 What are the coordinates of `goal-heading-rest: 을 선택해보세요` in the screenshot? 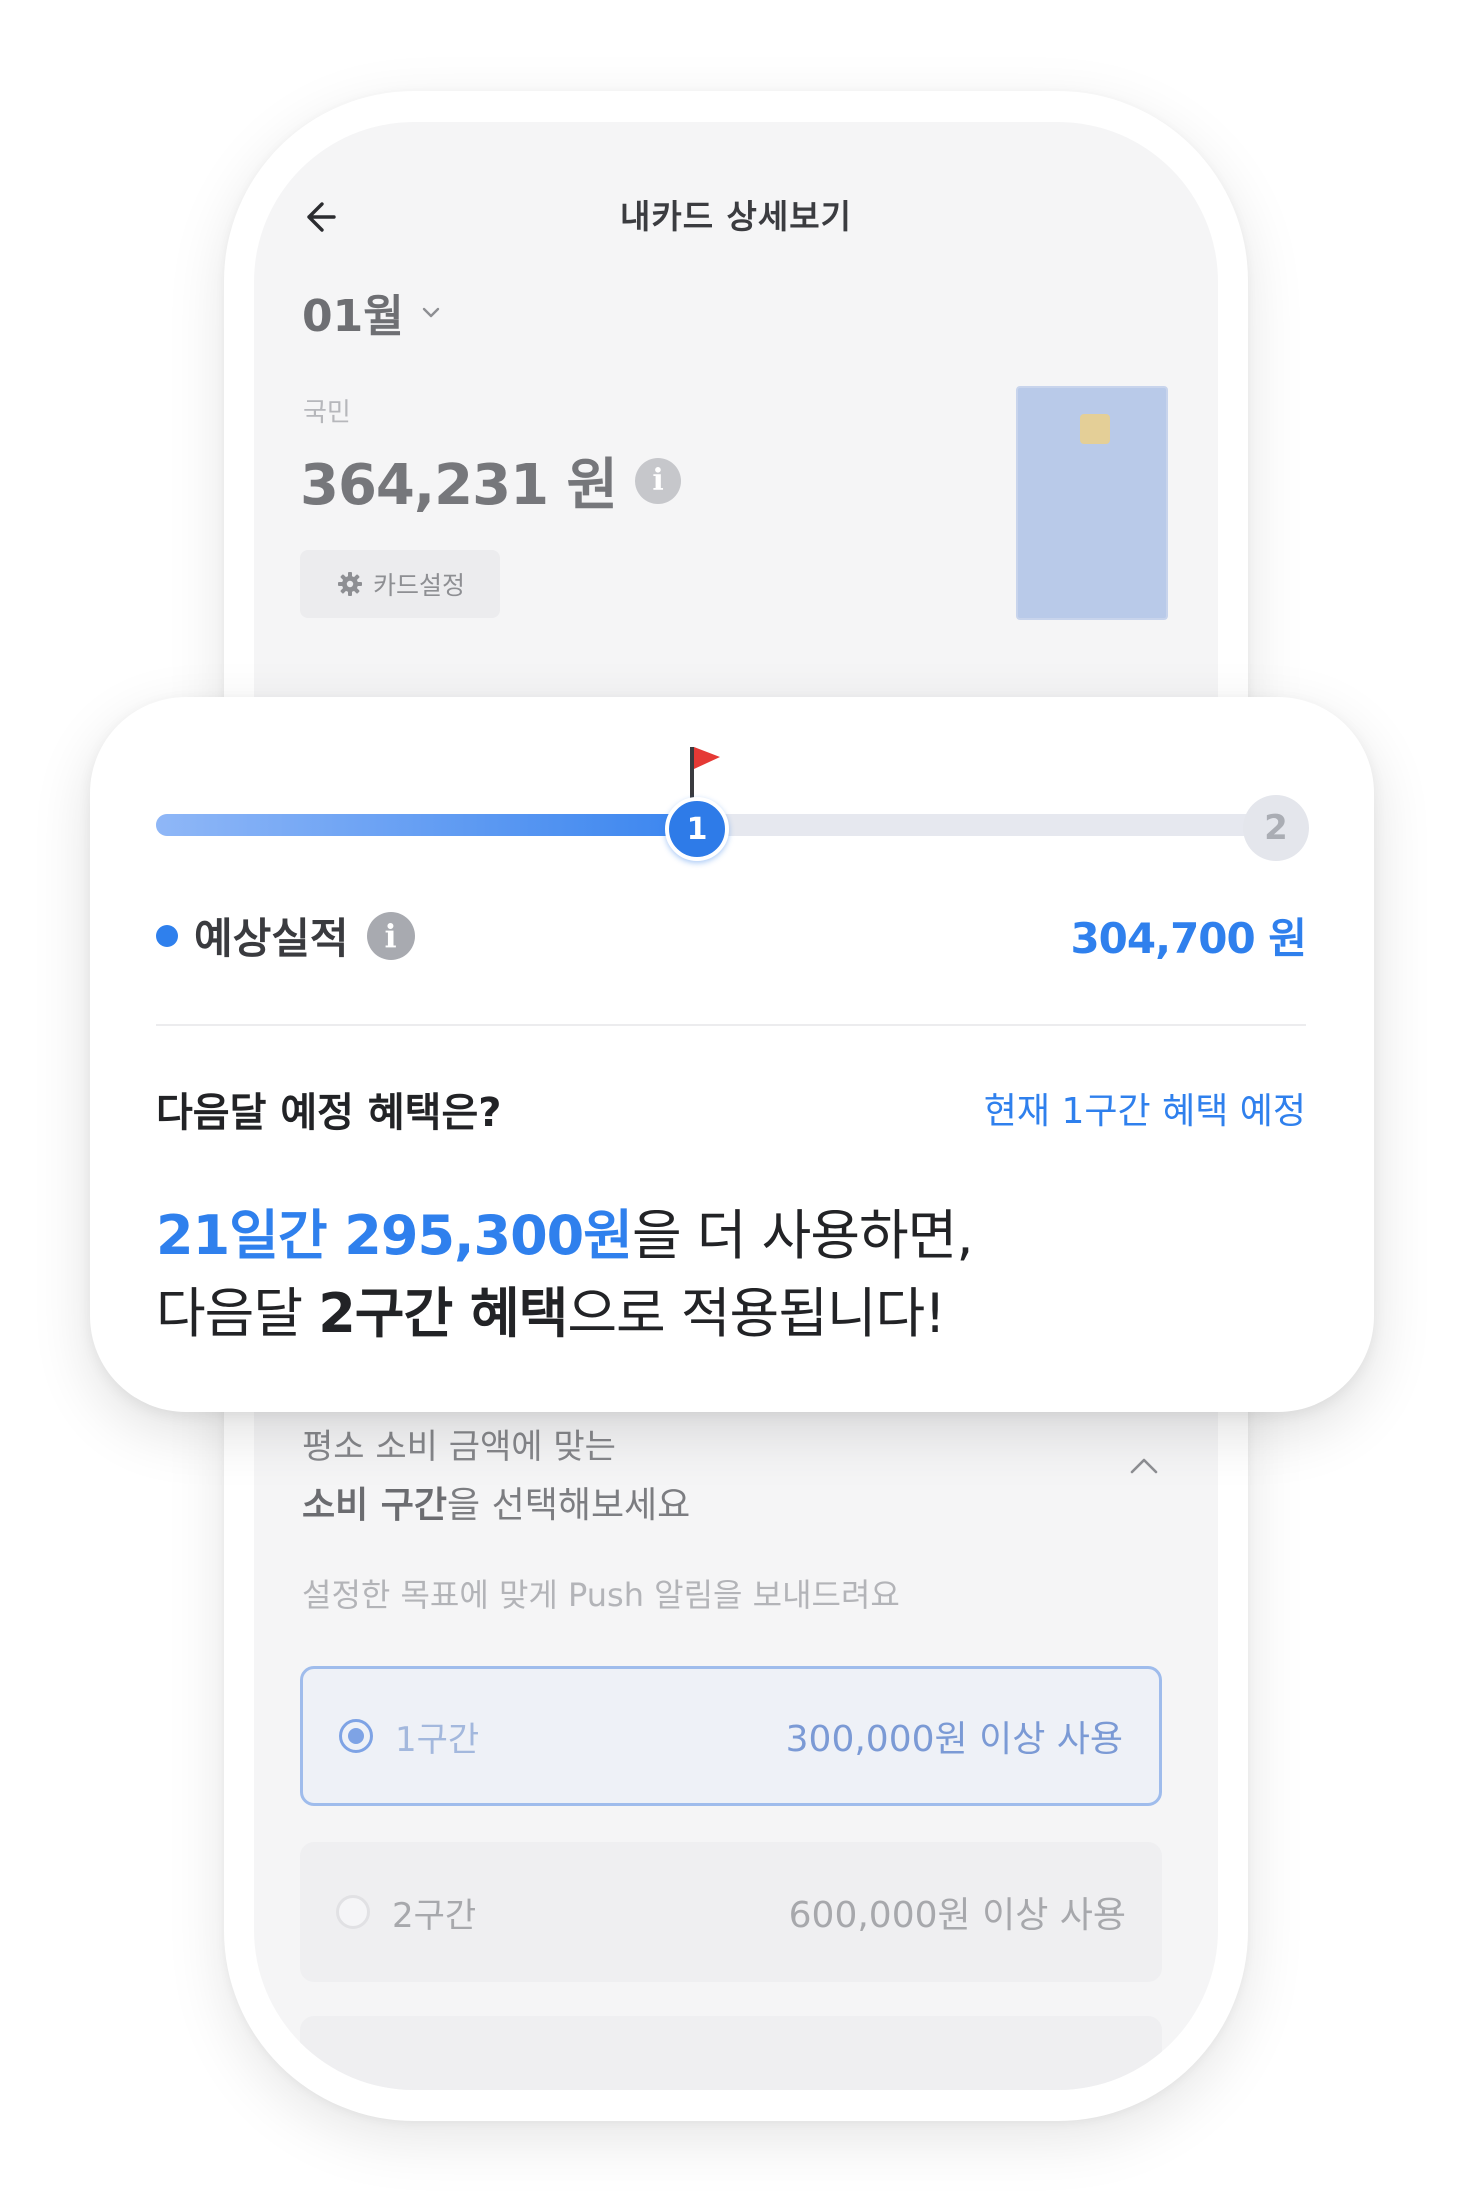 It's located at (569, 1505).